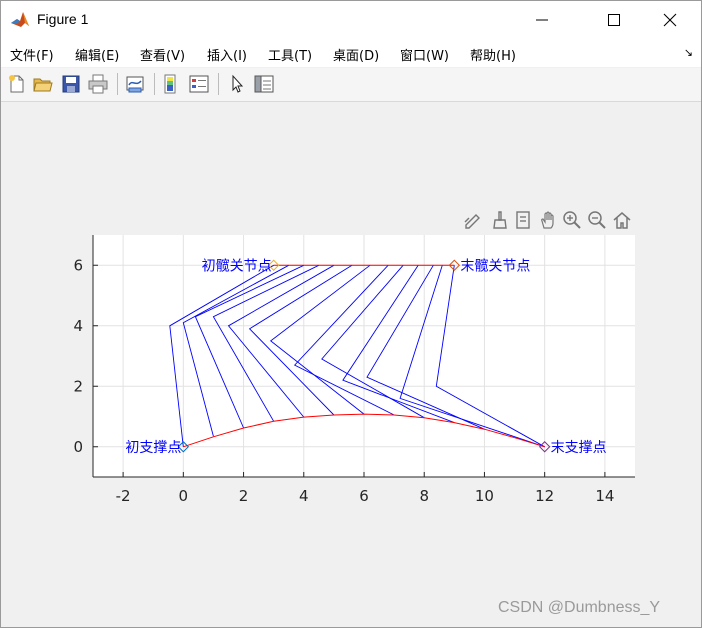  What do you see at coordinates (604, 496) in the screenshot?
I see `x-tick-label: 14` at bounding box center [604, 496].